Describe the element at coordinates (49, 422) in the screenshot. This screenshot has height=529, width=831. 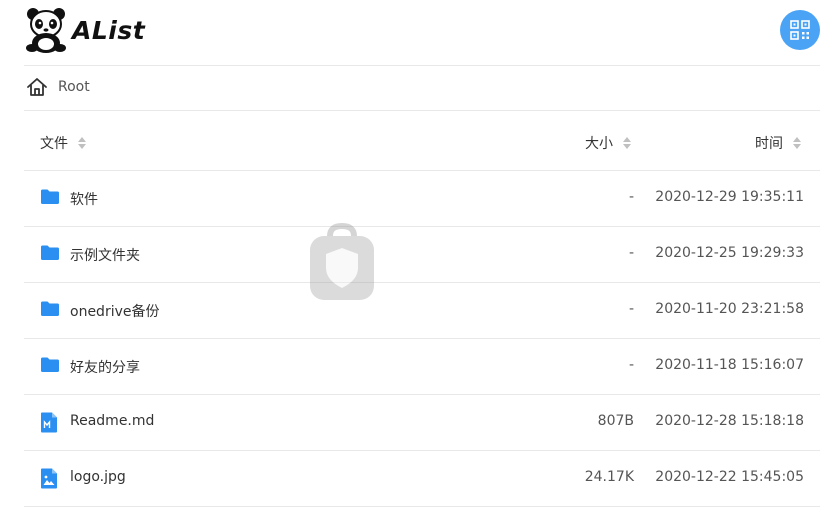
I see `markdown-file-icon` at that location.